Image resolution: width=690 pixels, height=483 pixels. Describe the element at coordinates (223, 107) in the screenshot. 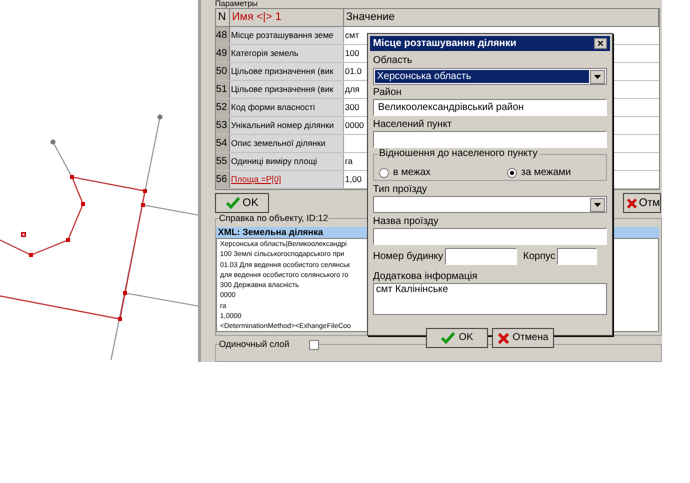

I see `row-number: 52` at that location.